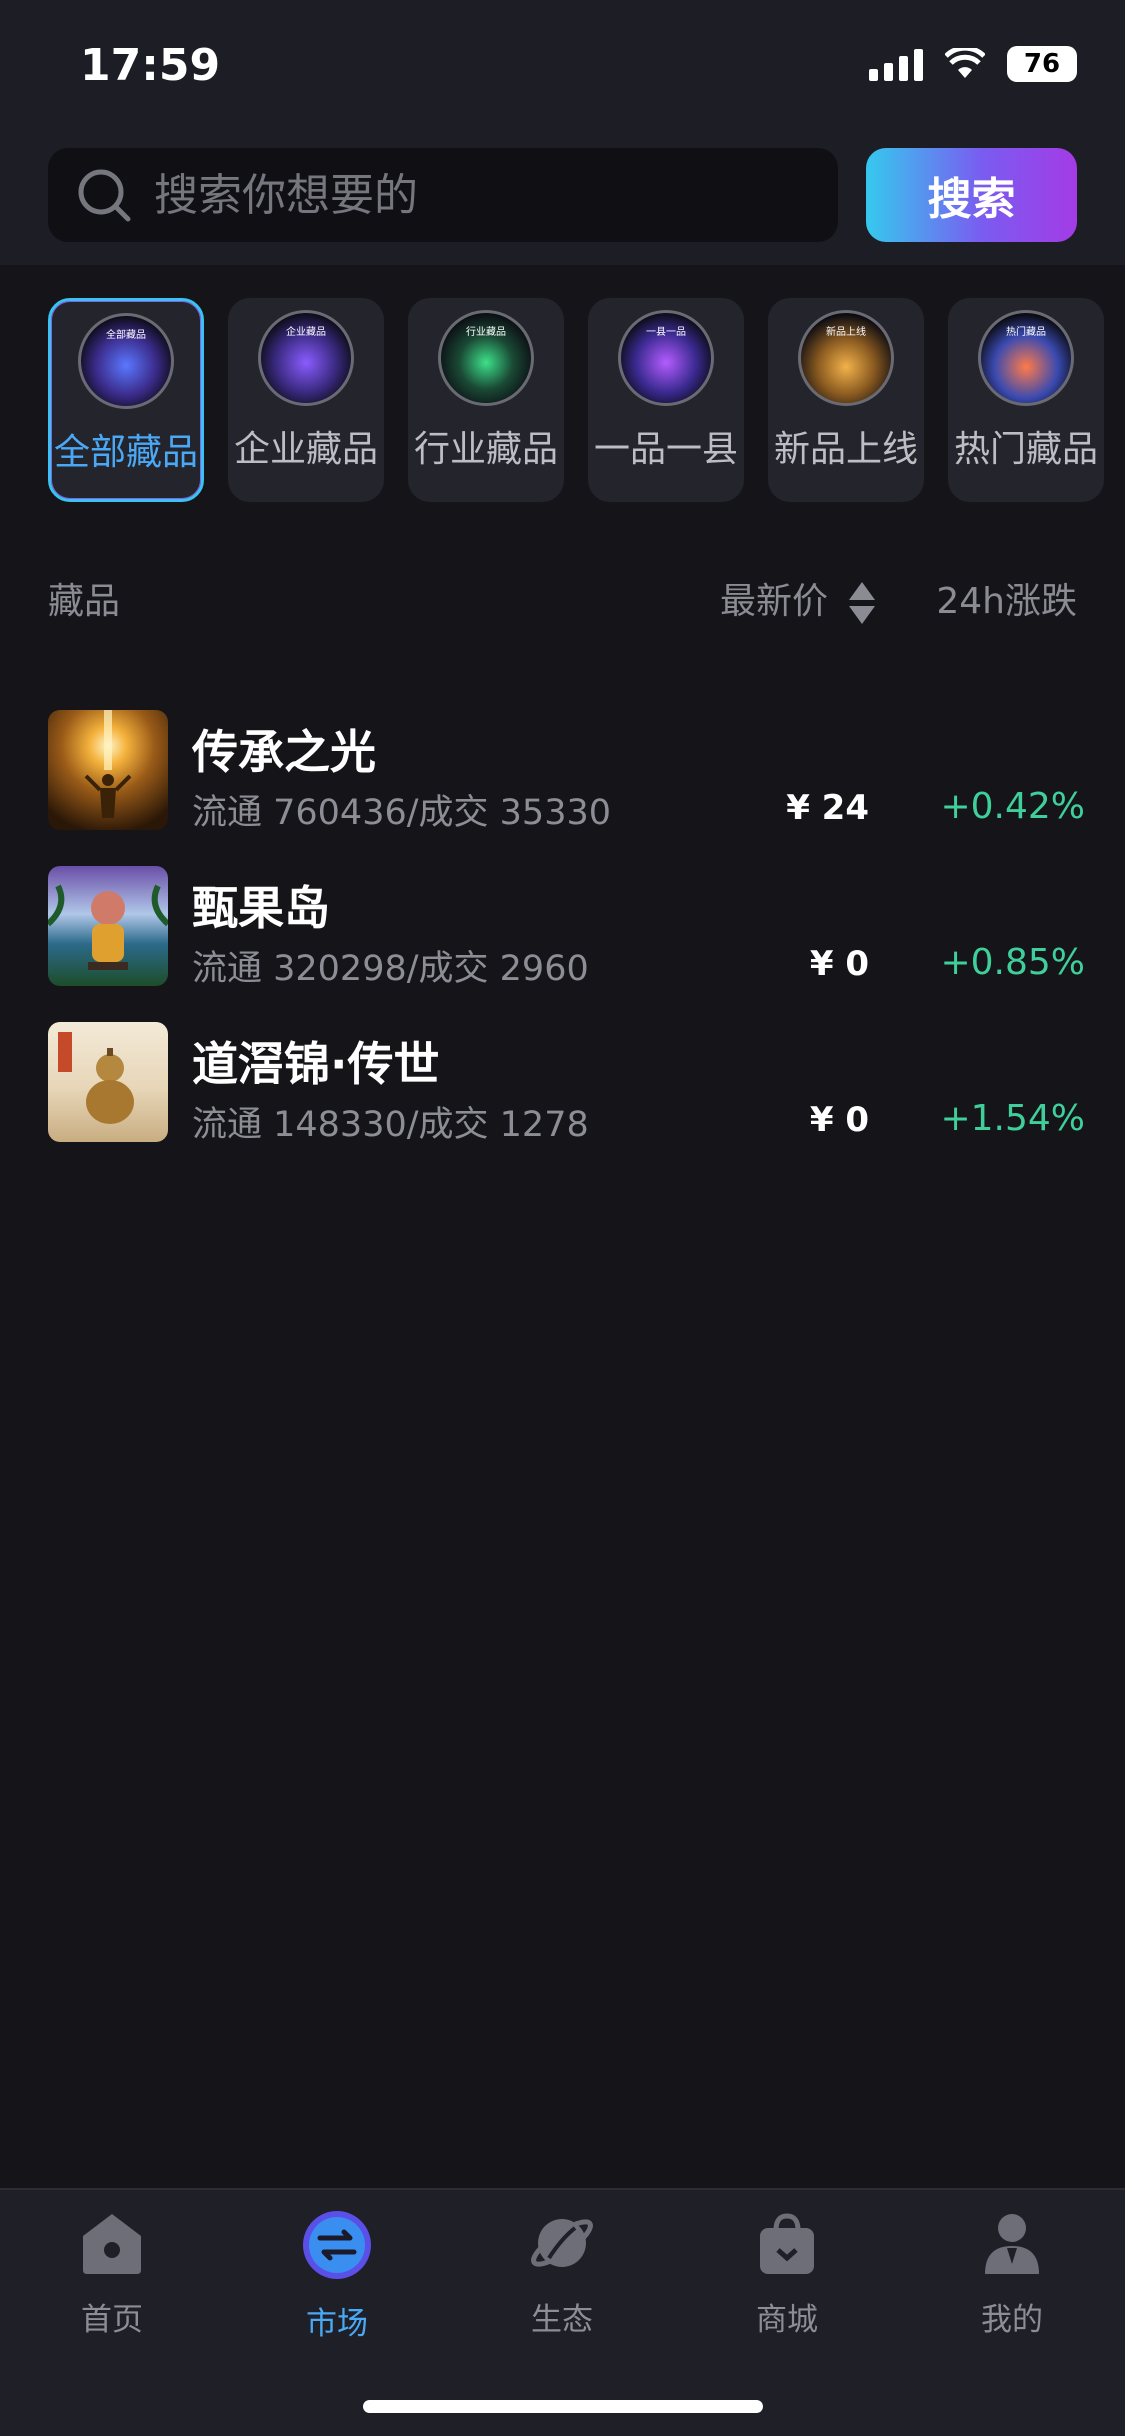  What do you see at coordinates (1012, 2320) in the screenshot?
I see `tab-label: 我的` at bounding box center [1012, 2320].